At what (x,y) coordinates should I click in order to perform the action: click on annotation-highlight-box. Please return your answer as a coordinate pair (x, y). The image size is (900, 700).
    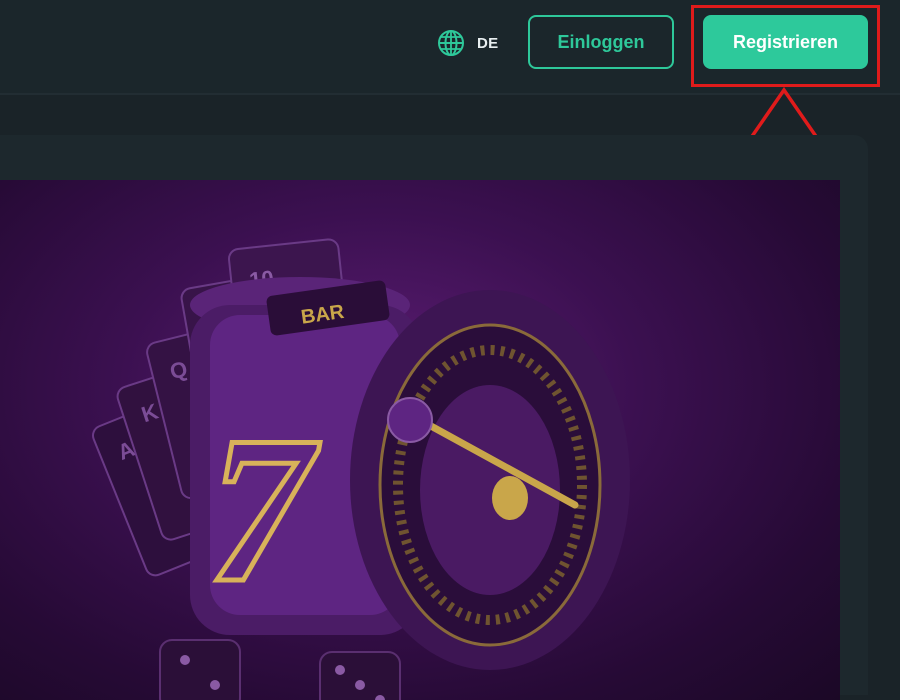
    Looking at the image, I should click on (785, 46).